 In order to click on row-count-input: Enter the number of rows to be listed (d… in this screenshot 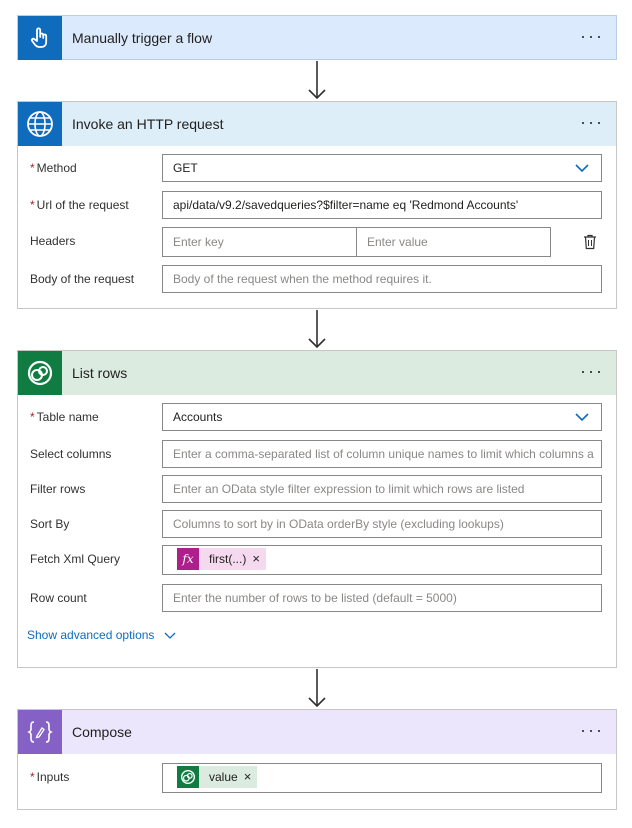, I will do `click(382, 598)`.